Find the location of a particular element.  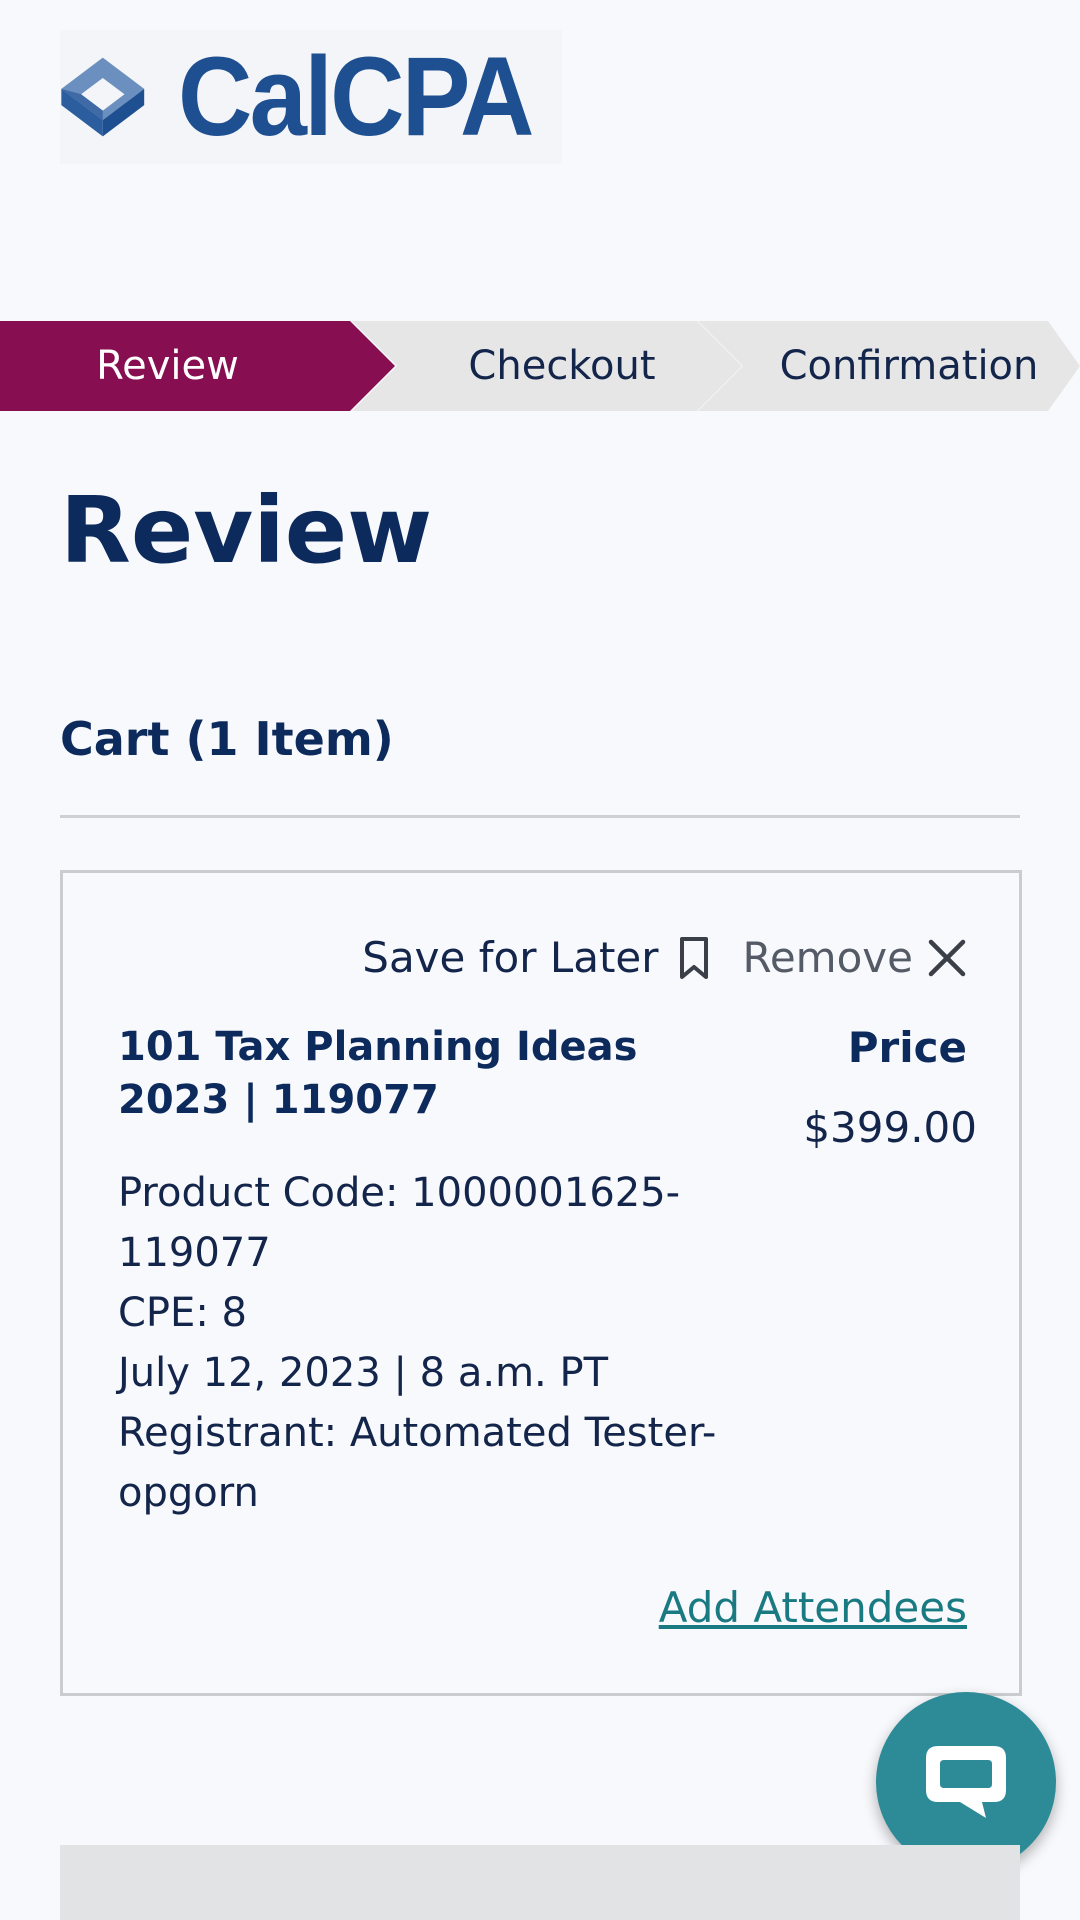

cart-item-actions: Save for Later Remove is located at coordinates (664, 957).